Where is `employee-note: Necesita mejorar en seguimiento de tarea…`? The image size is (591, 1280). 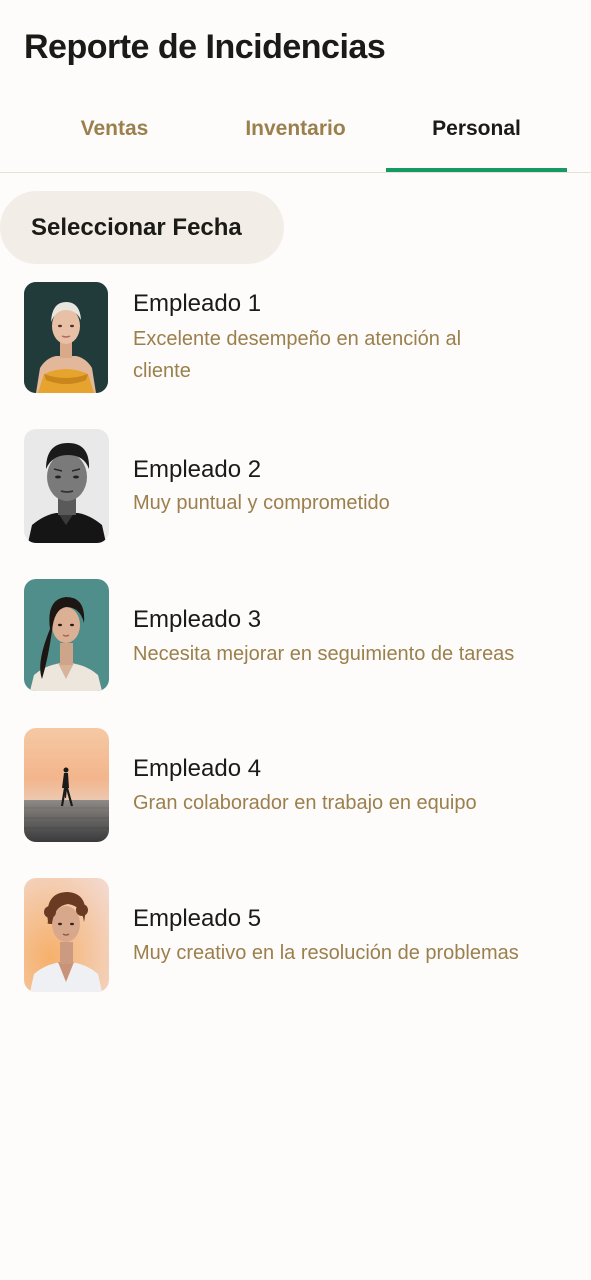 employee-note: Necesita mejorar en seguimiento de tarea… is located at coordinates (324, 654).